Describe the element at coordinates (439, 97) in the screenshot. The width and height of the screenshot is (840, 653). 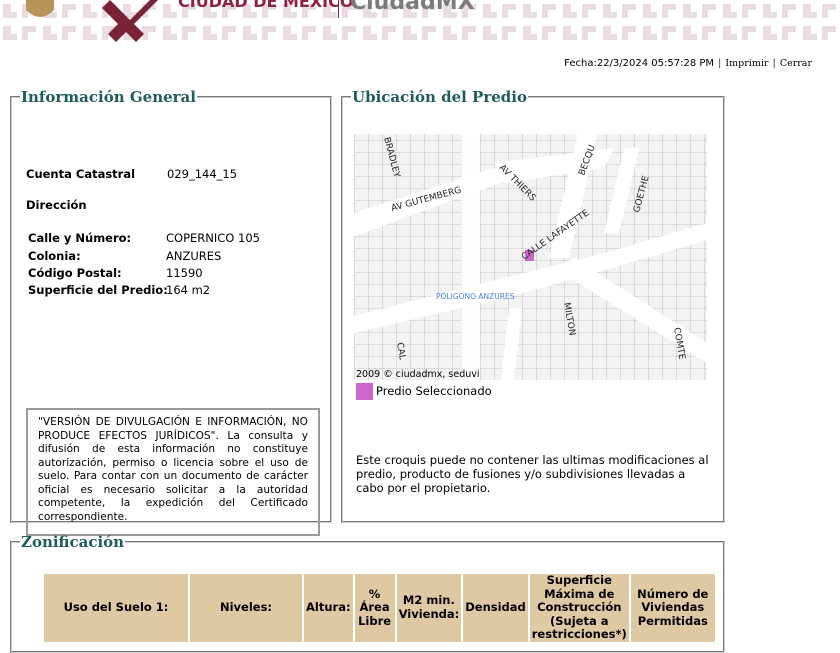
I see `ubicacion-title: Ubicación del Predio` at that location.